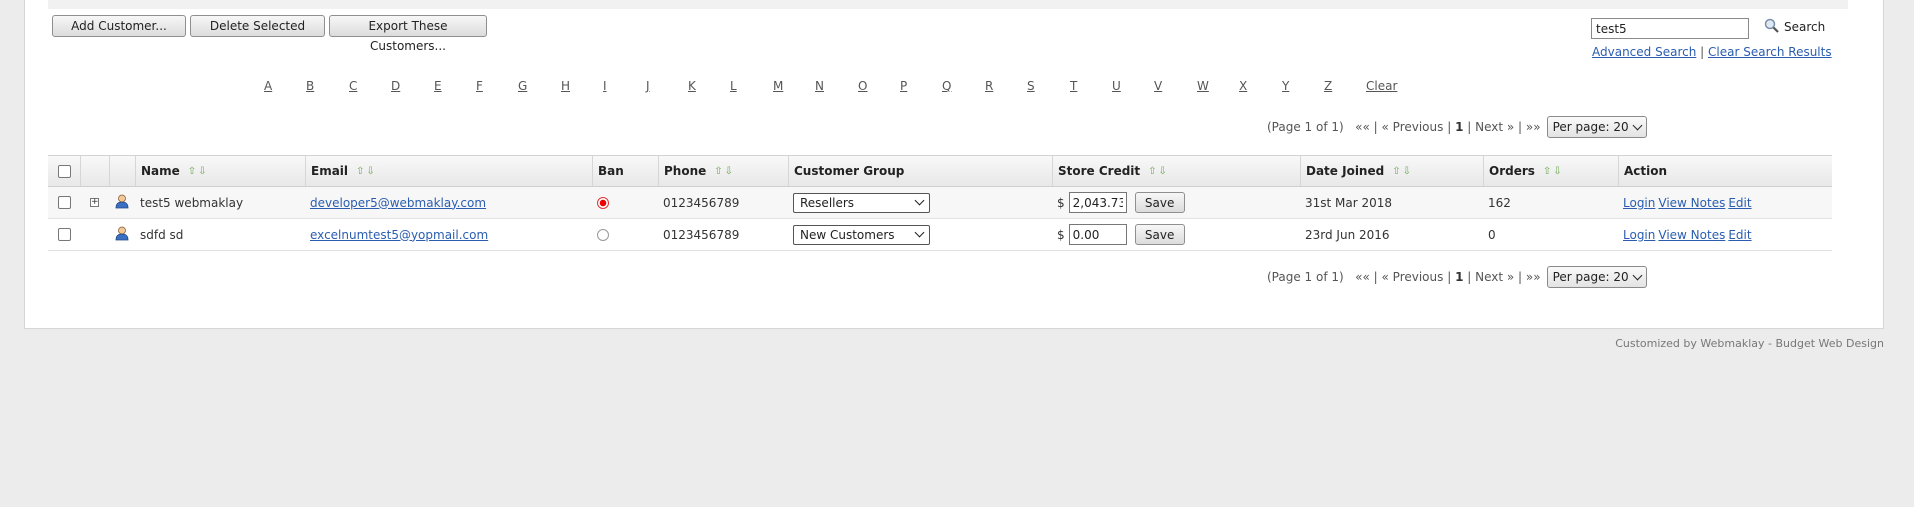 The height and width of the screenshot is (507, 1914). I want to click on alpha-filter-r: R, so click(989, 86).